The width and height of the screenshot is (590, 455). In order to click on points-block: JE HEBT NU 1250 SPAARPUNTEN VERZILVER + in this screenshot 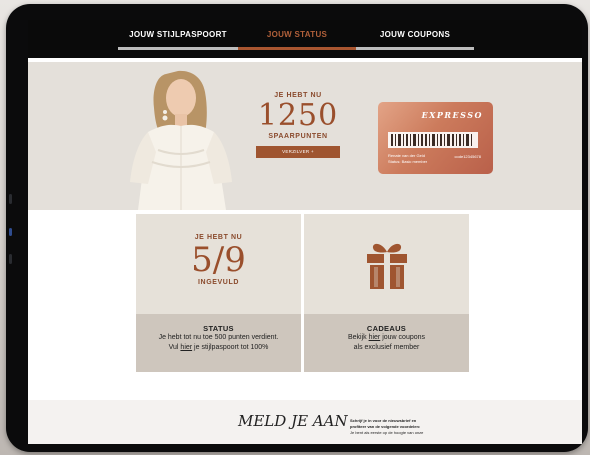, I will do `click(298, 125)`.